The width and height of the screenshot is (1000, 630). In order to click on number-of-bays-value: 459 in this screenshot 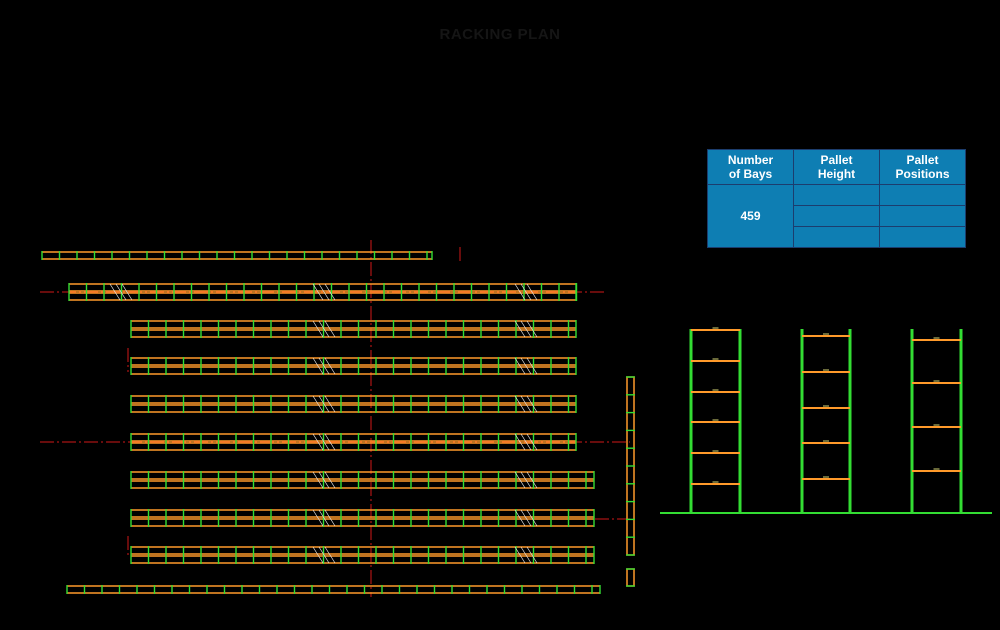, I will do `click(750, 216)`.